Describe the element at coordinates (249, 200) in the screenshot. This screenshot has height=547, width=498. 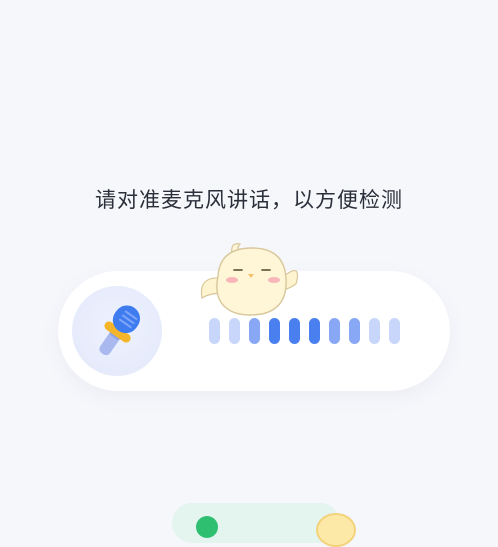
I see `instruction-text: 请对准麦克风讲话，以方便检测` at that location.